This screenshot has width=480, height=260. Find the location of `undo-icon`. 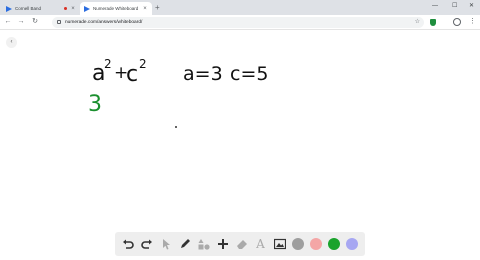

undo-icon is located at coordinates (127, 244).